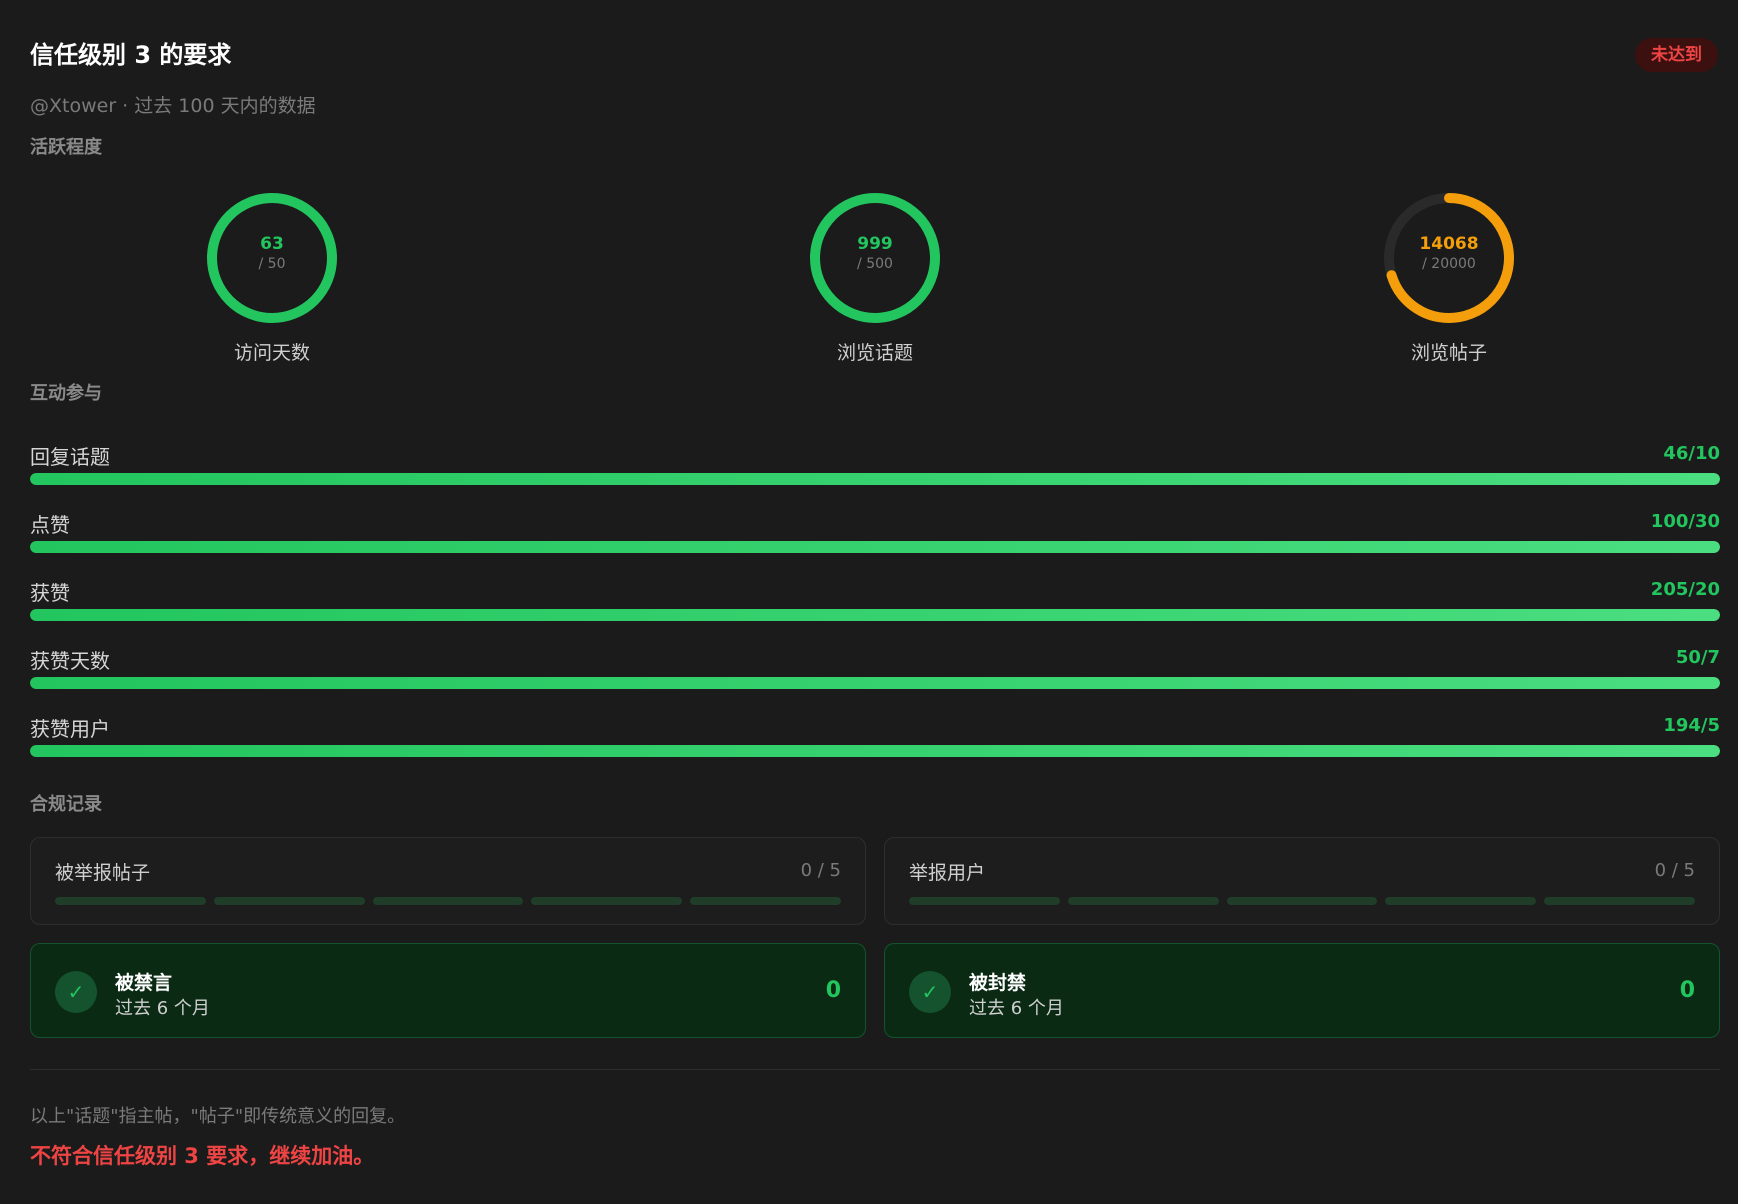 Image resolution: width=1738 pixels, height=1204 pixels. Describe the element at coordinates (1302, 990) in the screenshot. I see `card-suspended: ✓ 被封禁 过去 6 个月 0` at that location.